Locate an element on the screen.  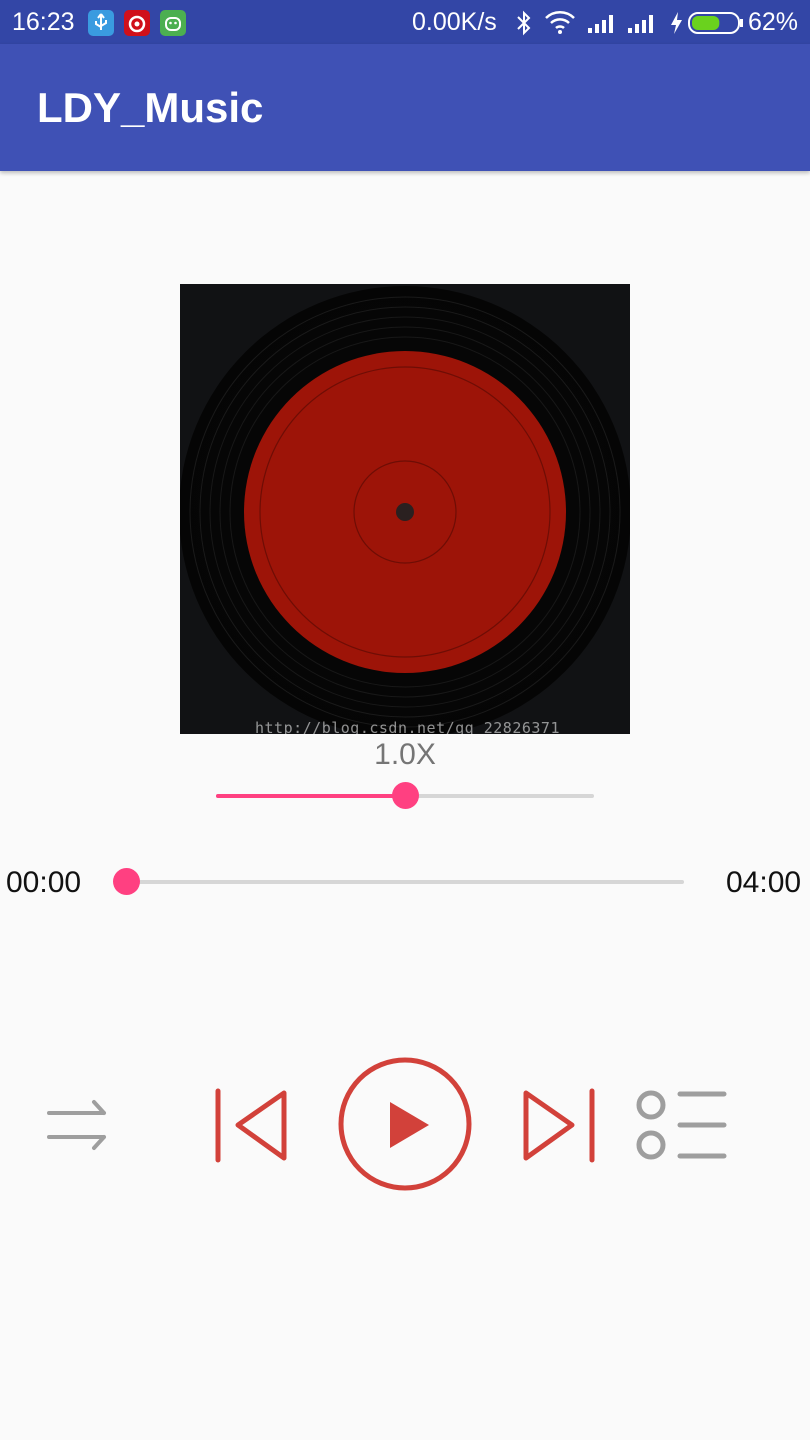
speed-slider-thumb is located at coordinates (405, 795).